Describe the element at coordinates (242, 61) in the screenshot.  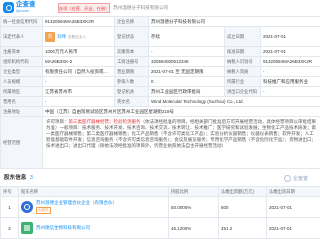
I see `tax-id-label: 纳税人识别号` at that location.